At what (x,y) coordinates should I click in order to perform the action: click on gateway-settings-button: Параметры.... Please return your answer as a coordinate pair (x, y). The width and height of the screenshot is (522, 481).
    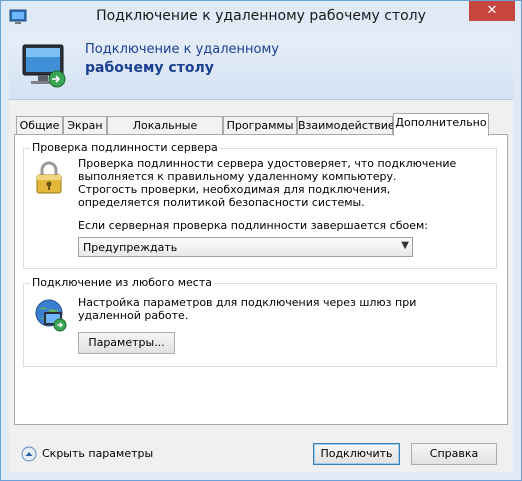
    Looking at the image, I should click on (126, 343).